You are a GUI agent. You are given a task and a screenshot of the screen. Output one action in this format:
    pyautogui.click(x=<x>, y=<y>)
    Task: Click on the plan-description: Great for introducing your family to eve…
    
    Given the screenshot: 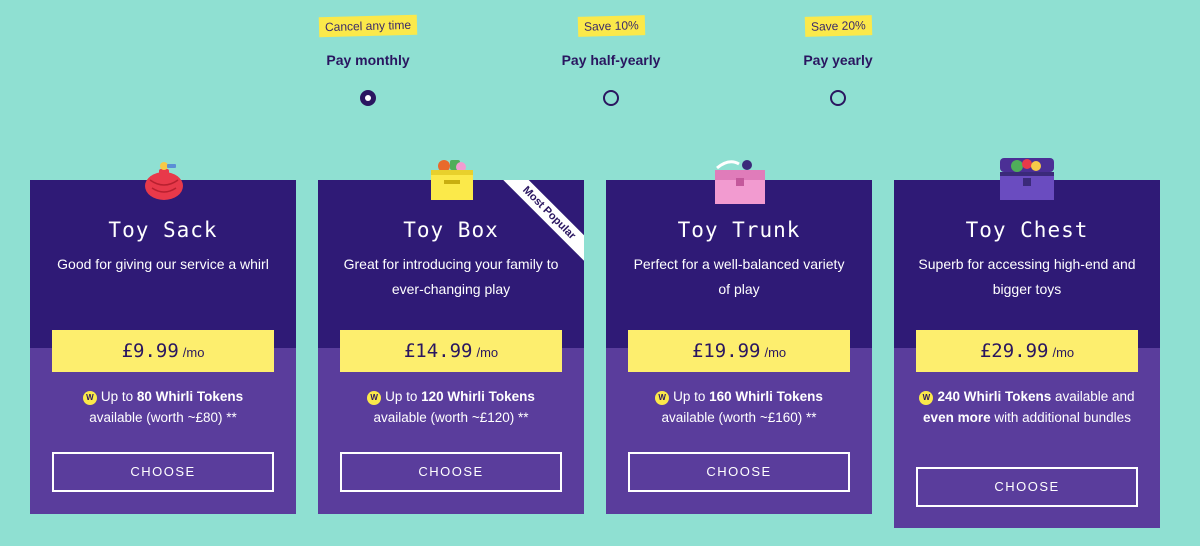 What is the action you would take?
    pyautogui.click(x=451, y=276)
    